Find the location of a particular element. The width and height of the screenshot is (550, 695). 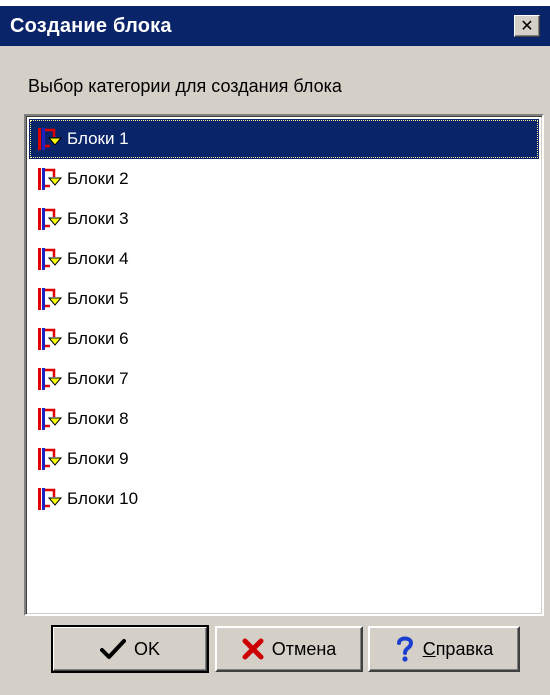

ok-button-label: OK is located at coordinates (146, 648).